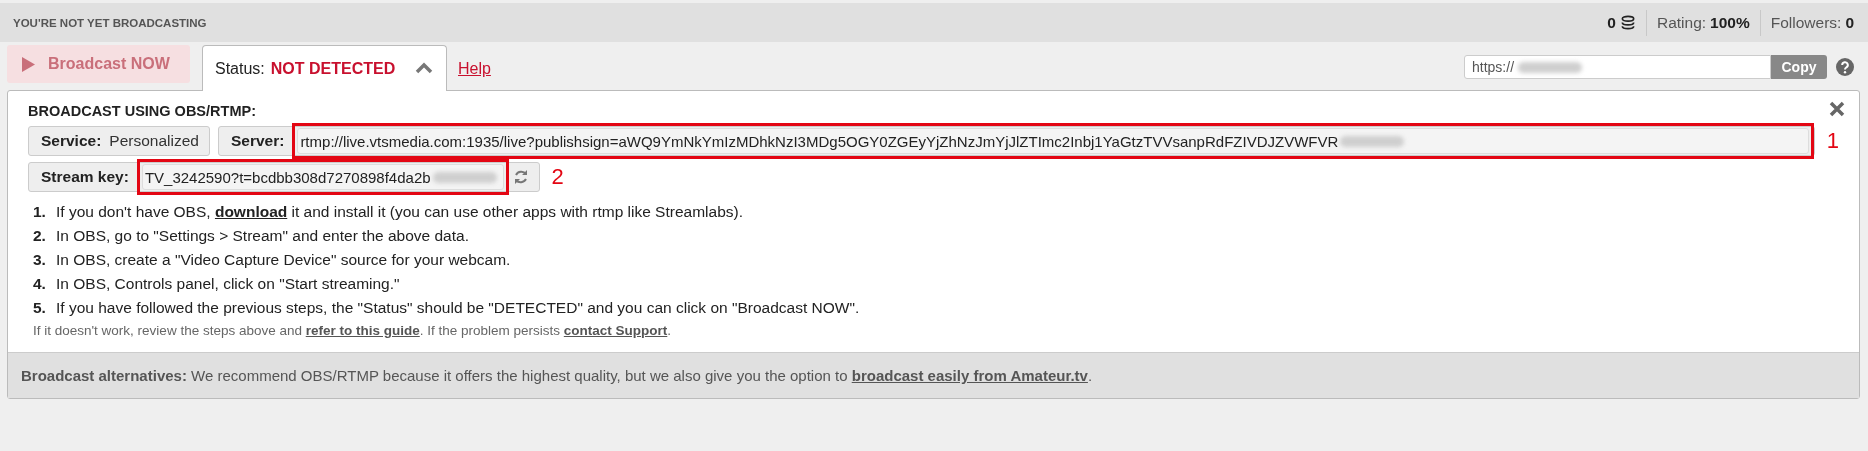 This screenshot has height=451, width=1868. I want to click on refresh-icon, so click(520, 177).